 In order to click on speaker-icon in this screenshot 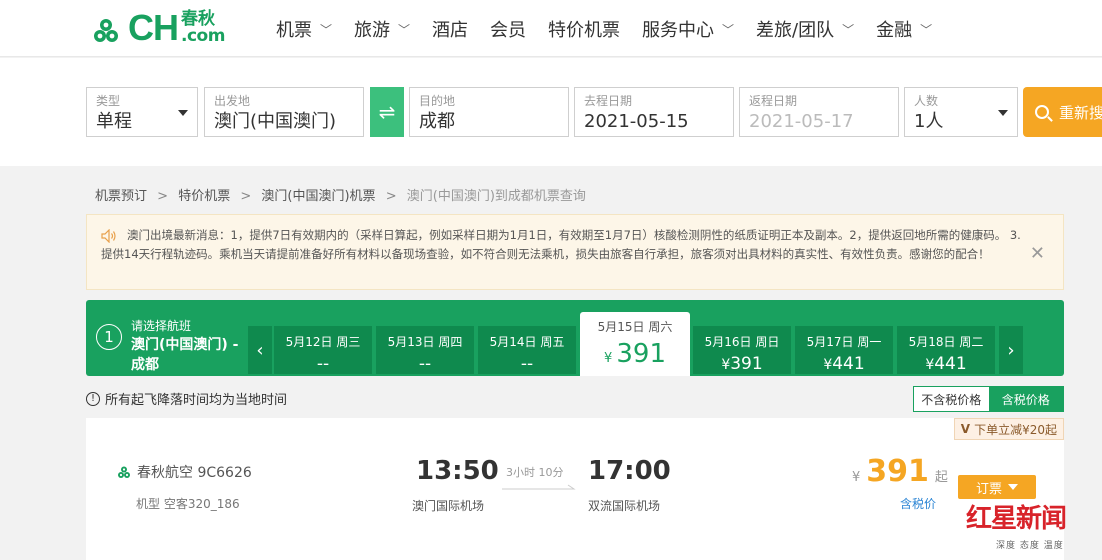, I will do `click(108, 236)`.